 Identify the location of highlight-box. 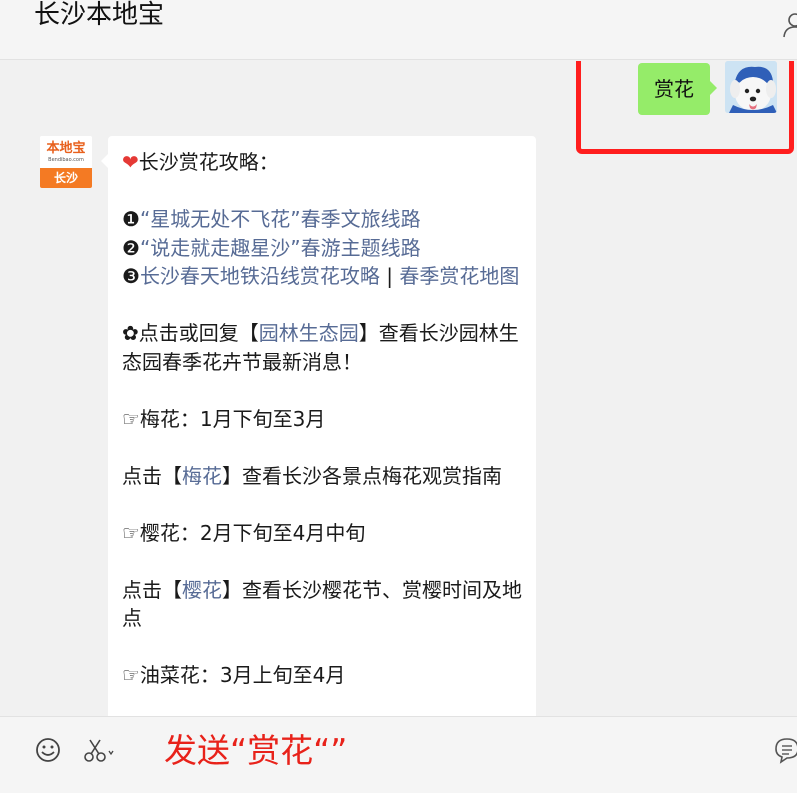
(685, 107).